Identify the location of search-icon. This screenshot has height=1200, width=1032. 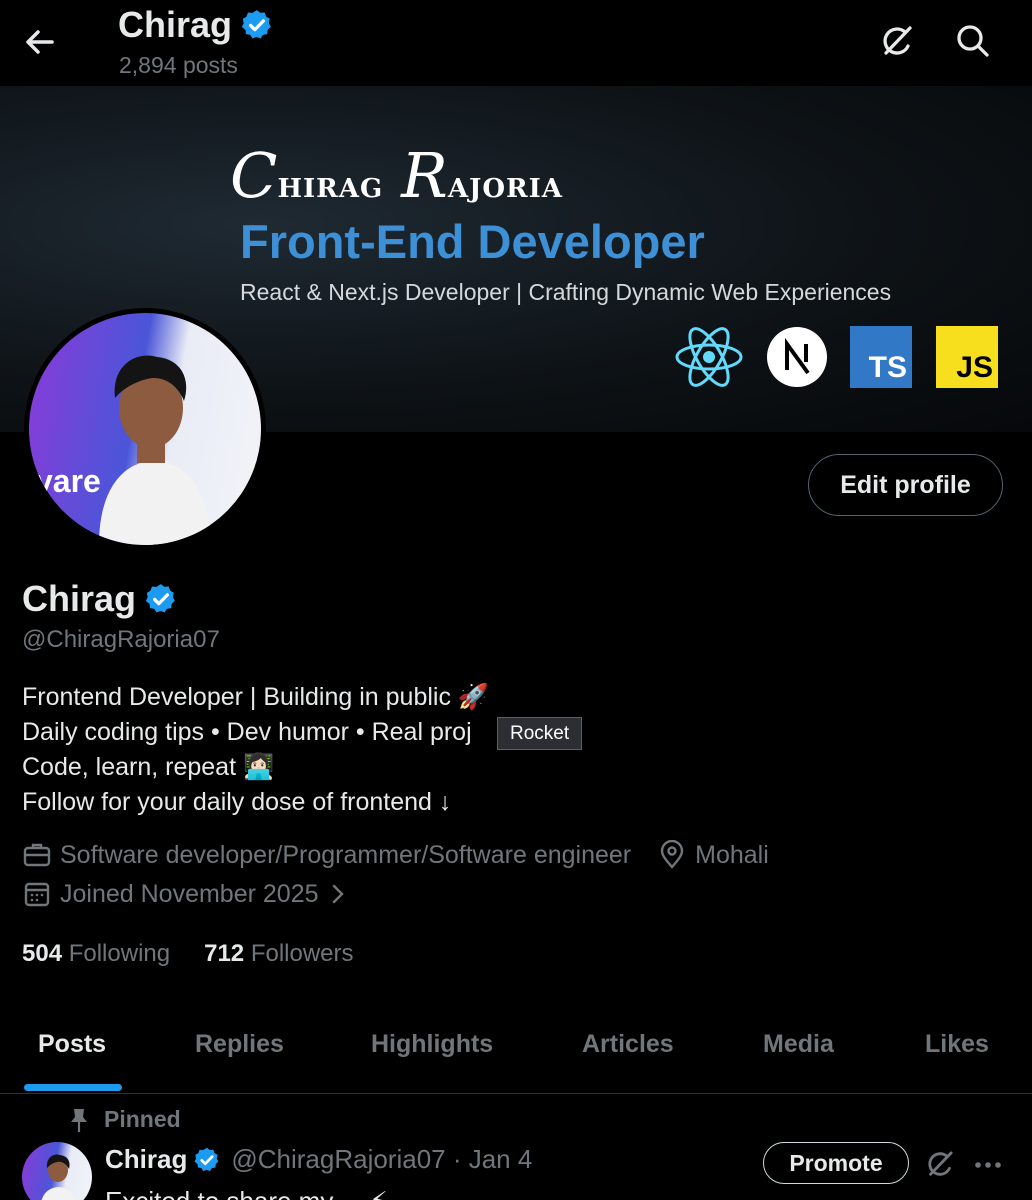
(973, 41).